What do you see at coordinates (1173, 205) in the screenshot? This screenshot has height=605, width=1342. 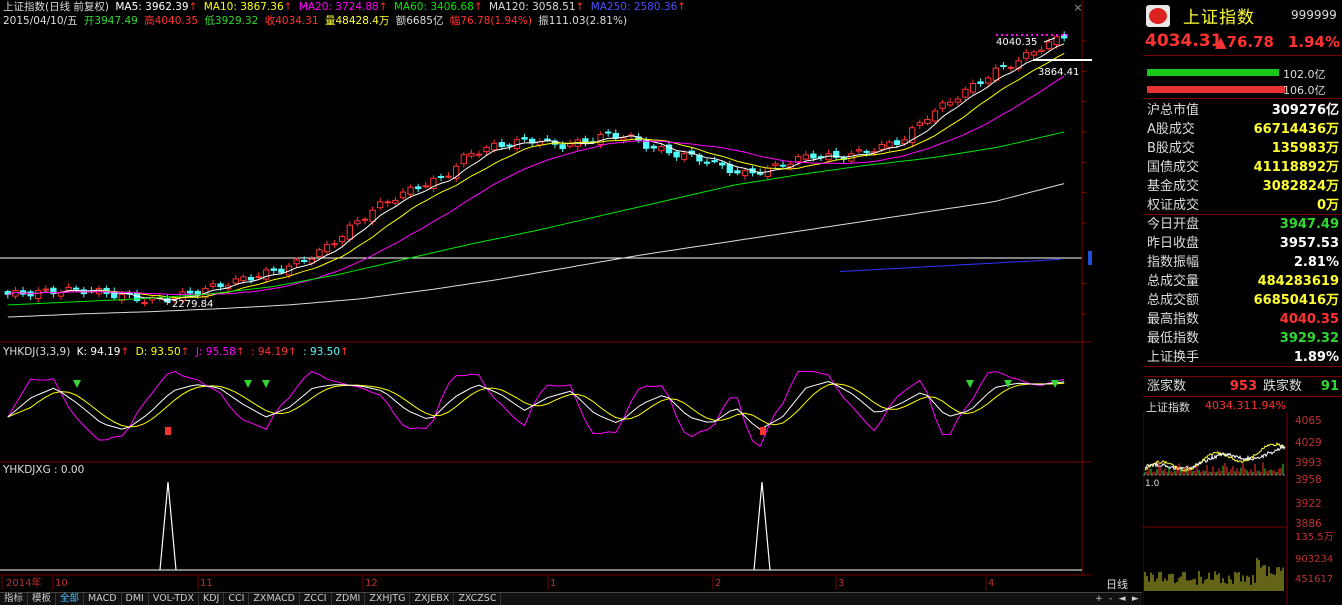 I see `quote-row-label: 权证成交` at bounding box center [1173, 205].